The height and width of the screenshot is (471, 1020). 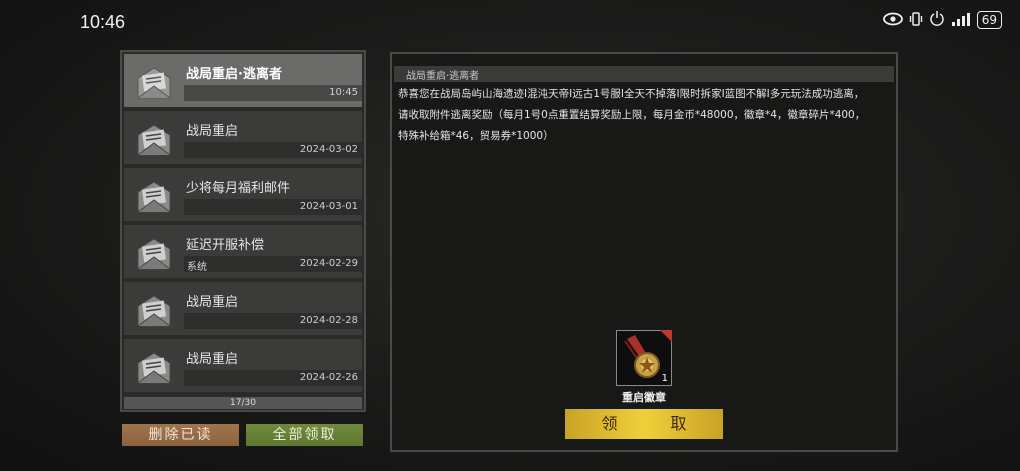 I want to click on status-bar: 10:46 69, so click(x=510, y=22).